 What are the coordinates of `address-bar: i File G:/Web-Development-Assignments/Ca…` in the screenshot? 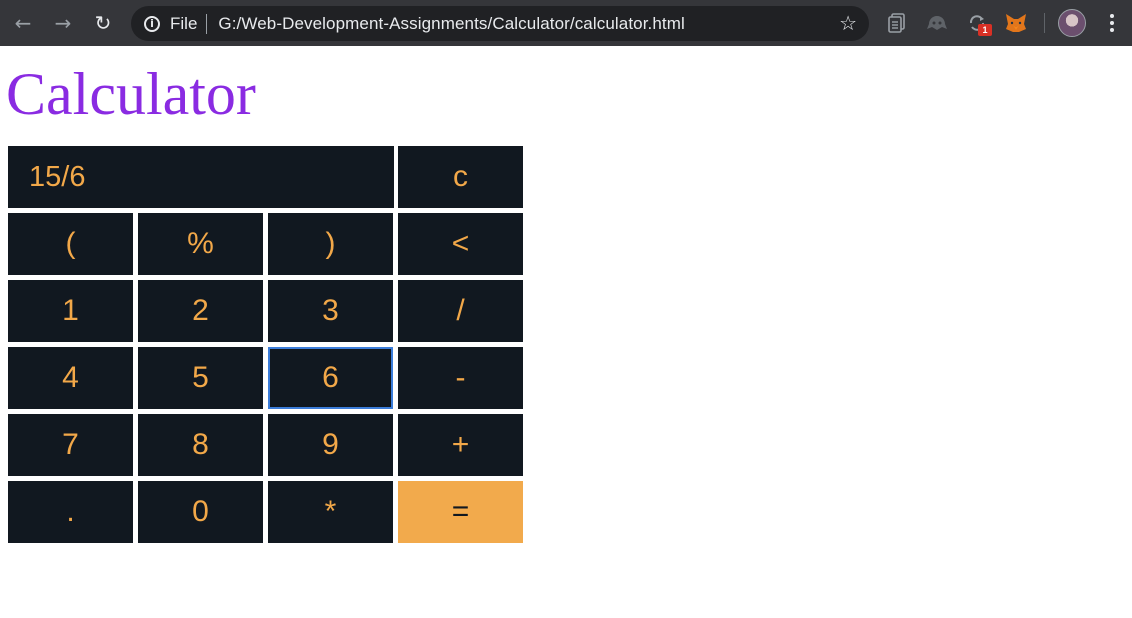 It's located at (500, 23).